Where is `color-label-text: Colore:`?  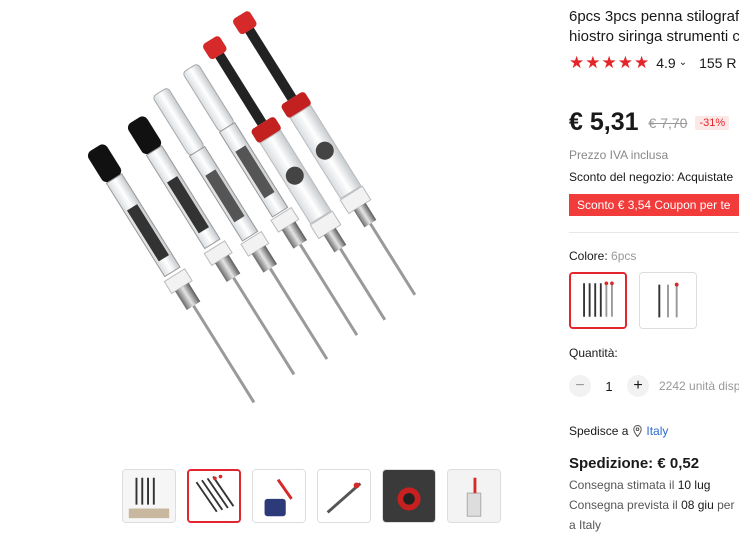 color-label-text: Colore: is located at coordinates (588, 256).